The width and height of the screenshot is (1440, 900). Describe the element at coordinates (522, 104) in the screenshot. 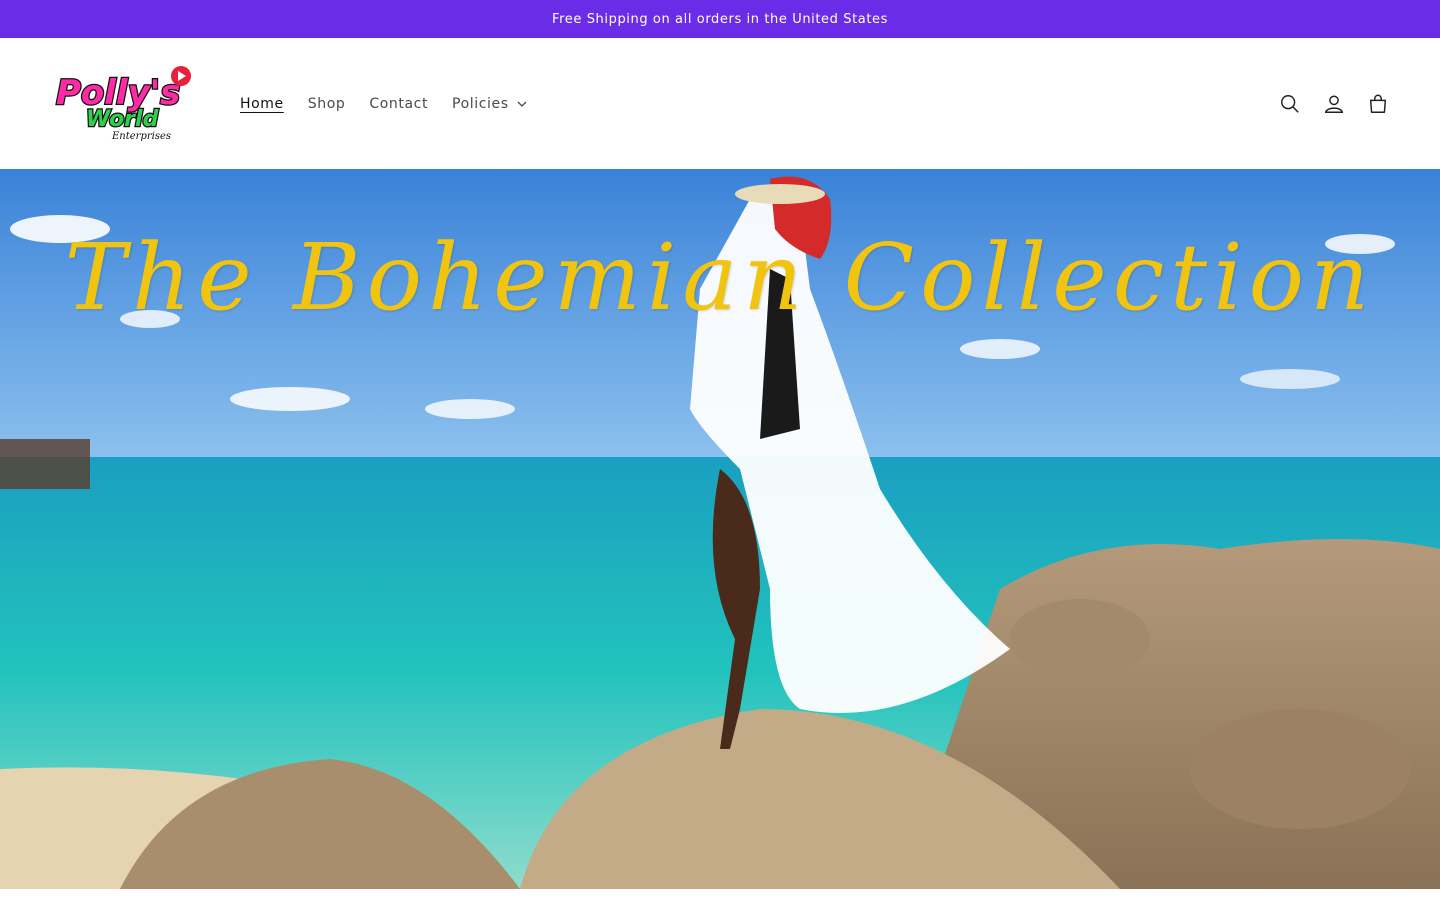

I see `chevron-down-icon` at that location.